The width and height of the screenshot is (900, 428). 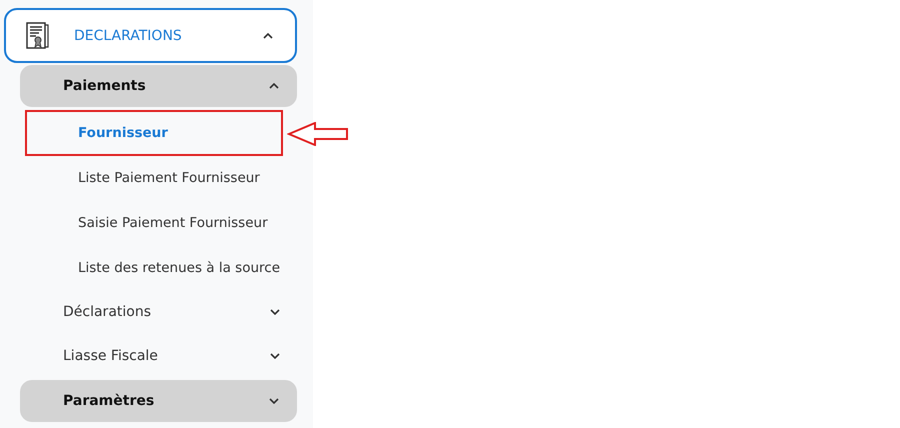 I want to click on menu-item: Liste des retenues à la source, so click(x=154, y=268).